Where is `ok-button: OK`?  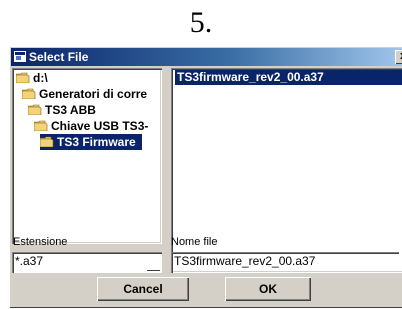
ok-button: OK is located at coordinates (268, 289).